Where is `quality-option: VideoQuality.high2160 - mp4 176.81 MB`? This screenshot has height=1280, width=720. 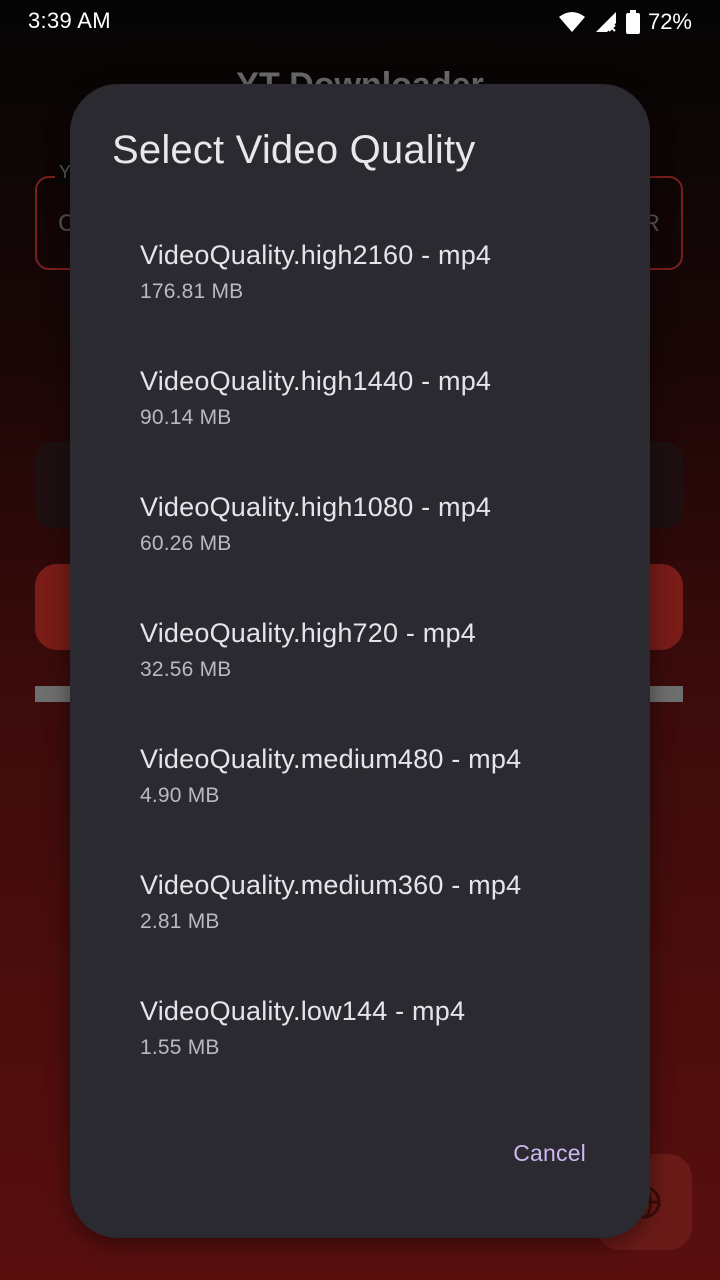
quality-option: VideoQuality.high2160 - mp4 176.81 MB is located at coordinates (360, 275).